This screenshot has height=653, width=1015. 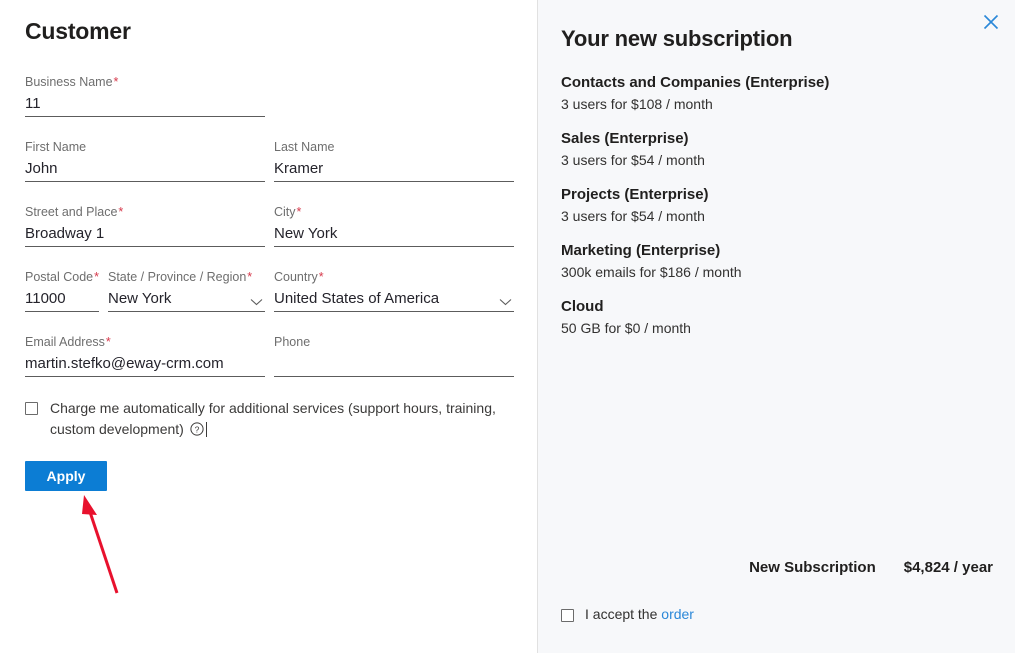 I want to click on field-last-name: Last Name Kramer, so click(x=394, y=161).